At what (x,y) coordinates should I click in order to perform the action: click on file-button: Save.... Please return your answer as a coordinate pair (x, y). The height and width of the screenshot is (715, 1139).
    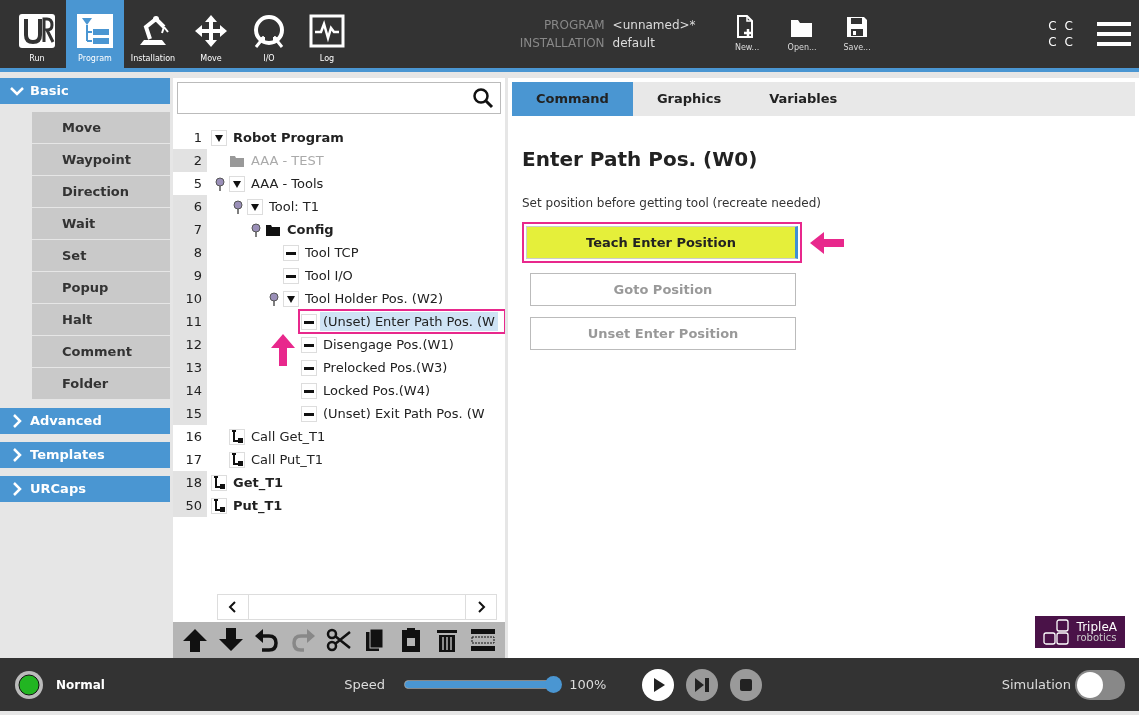
    Looking at the image, I should click on (857, 34).